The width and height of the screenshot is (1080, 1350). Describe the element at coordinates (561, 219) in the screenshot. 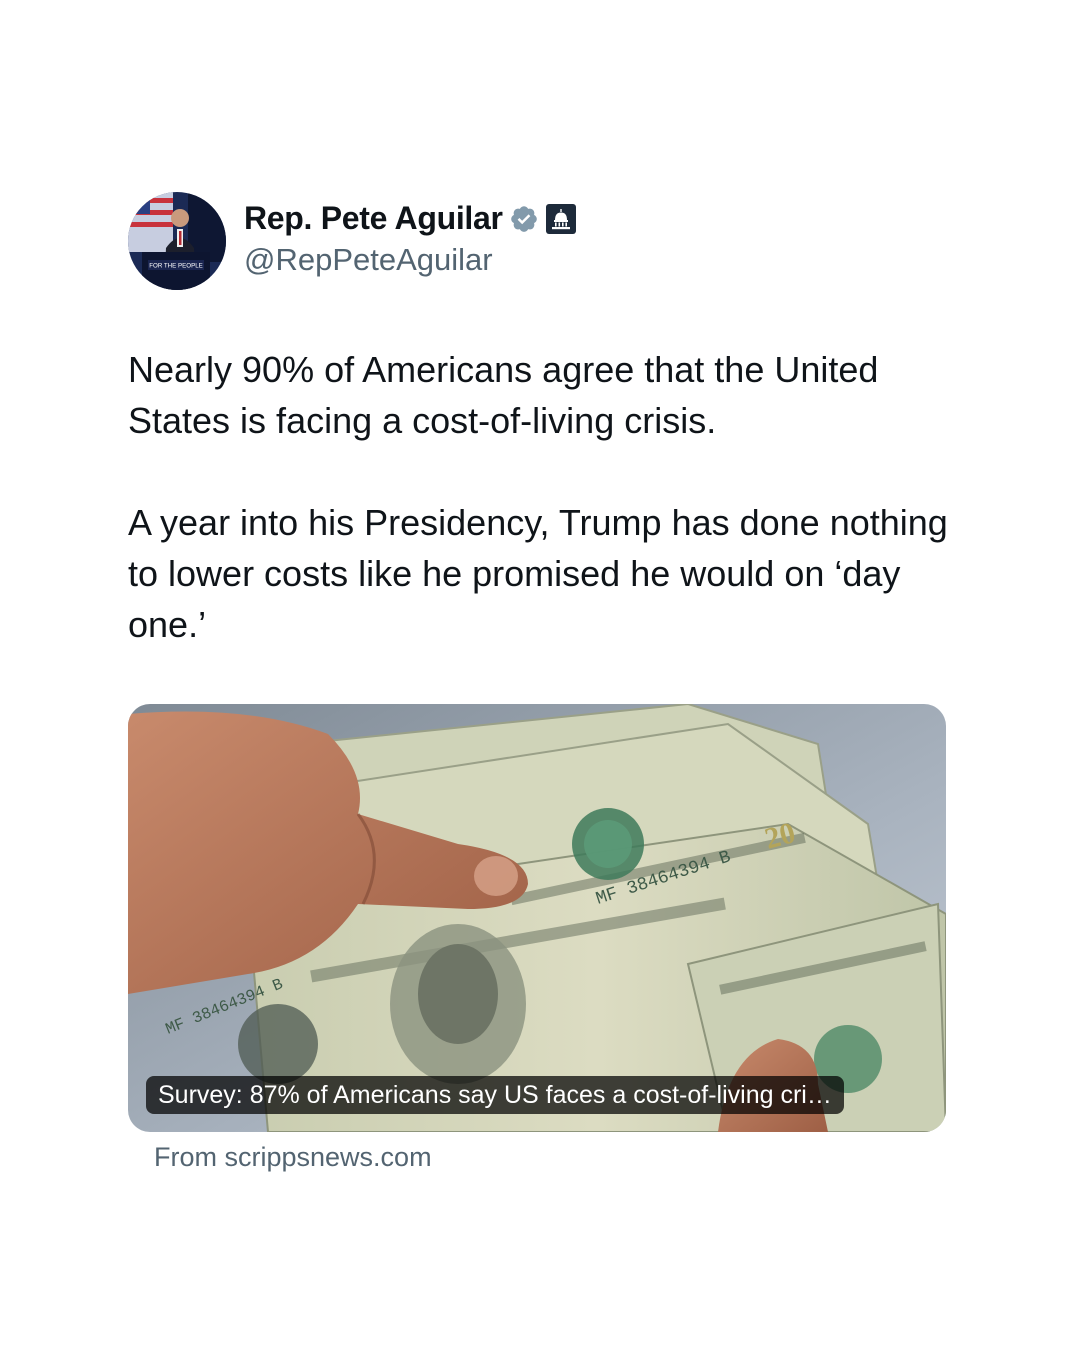

I see `capitol-building-icon` at that location.